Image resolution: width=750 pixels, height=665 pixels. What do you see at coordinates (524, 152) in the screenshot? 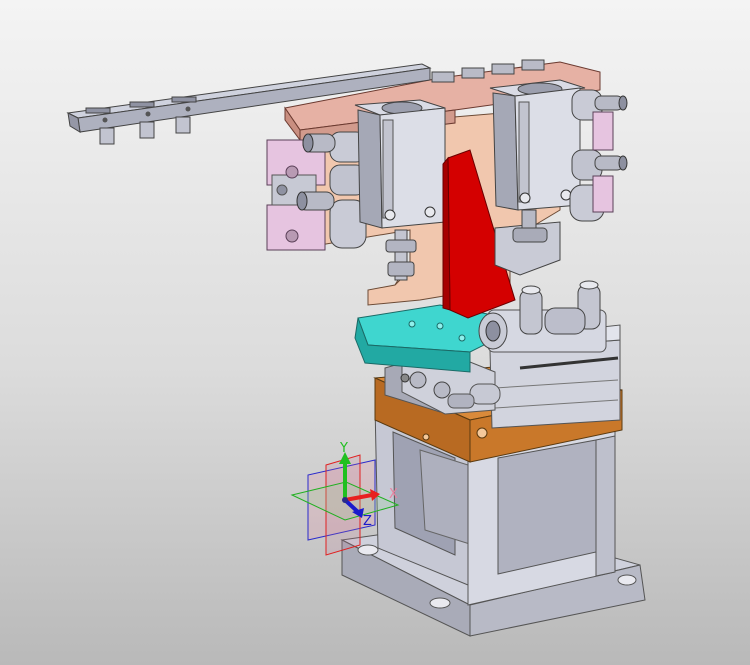
I see `right-cyl-slot` at bounding box center [524, 152].